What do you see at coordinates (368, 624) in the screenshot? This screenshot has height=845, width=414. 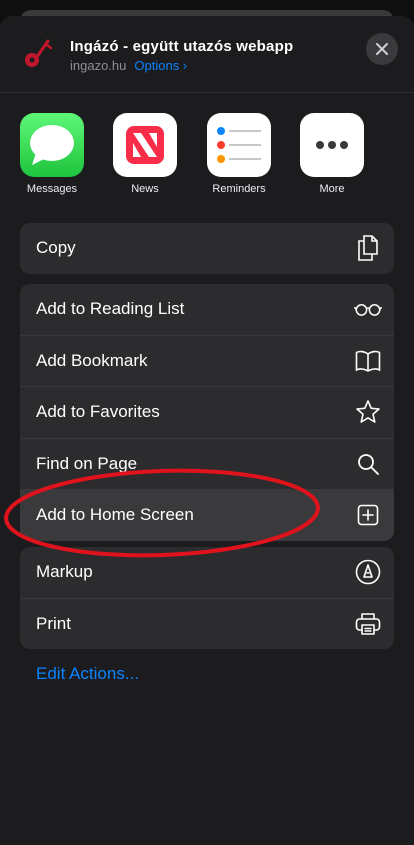 I see `printer-icon` at bounding box center [368, 624].